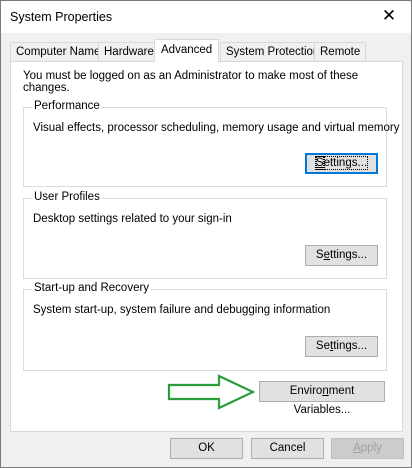 The width and height of the screenshot is (412, 468). What do you see at coordinates (132, 219) in the screenshot?
I see `user-profiles-description: Desktop settings related to your sign-in` at bounding box center [132, 219].